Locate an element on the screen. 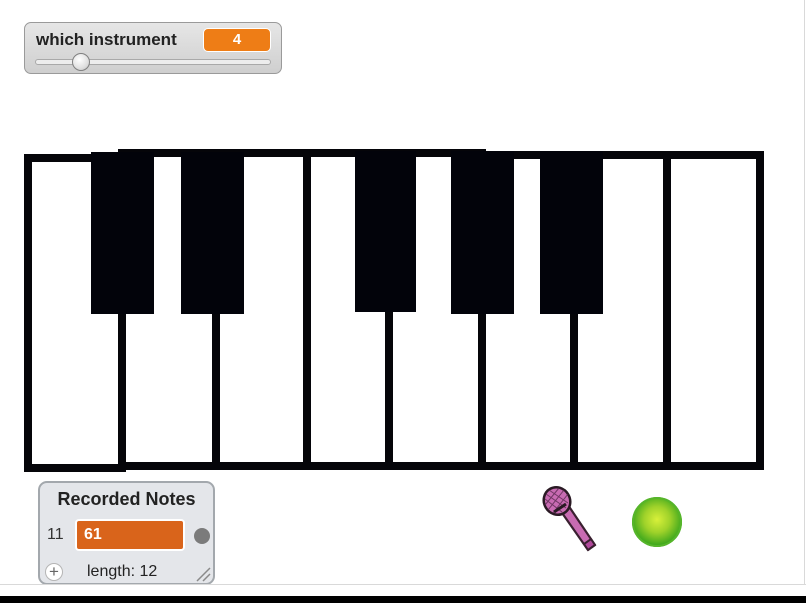  recorded-notes-list: Recorded Notes 11 61 + length: 12 is located at coordinates (126, 533).